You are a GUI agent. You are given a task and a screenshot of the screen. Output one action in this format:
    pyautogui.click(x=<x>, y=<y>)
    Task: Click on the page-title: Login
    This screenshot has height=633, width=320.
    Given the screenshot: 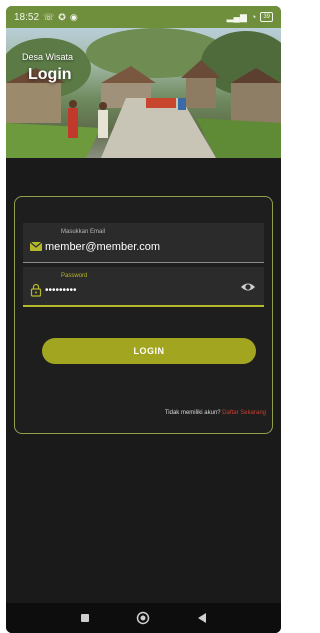 What is the action you would take?
    pyautogui.click(x=50, y=74)
    